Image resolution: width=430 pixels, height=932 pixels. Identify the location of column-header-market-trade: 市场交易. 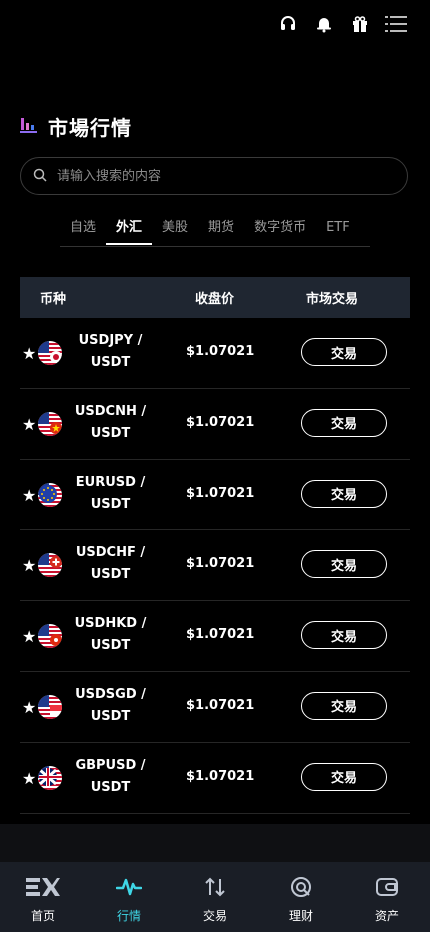
(332, 299).